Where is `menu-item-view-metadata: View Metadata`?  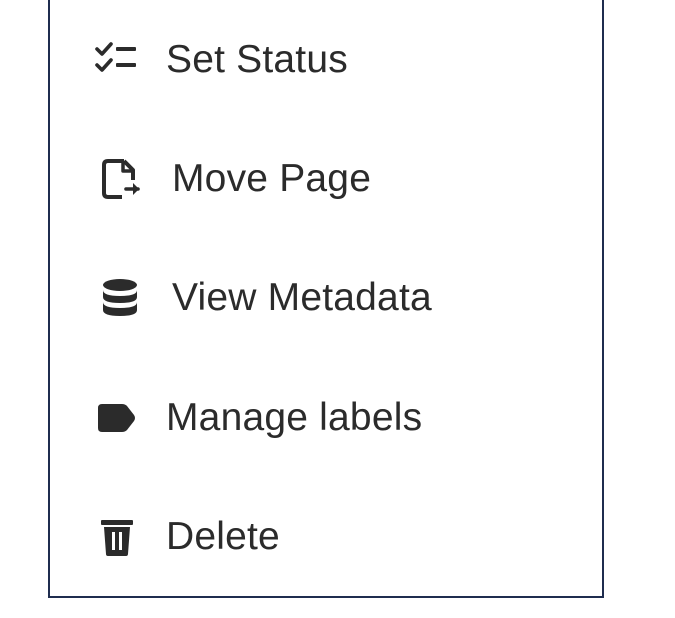
menu-item-view-metadata: View Metadata is located at coordinates (326, 298).